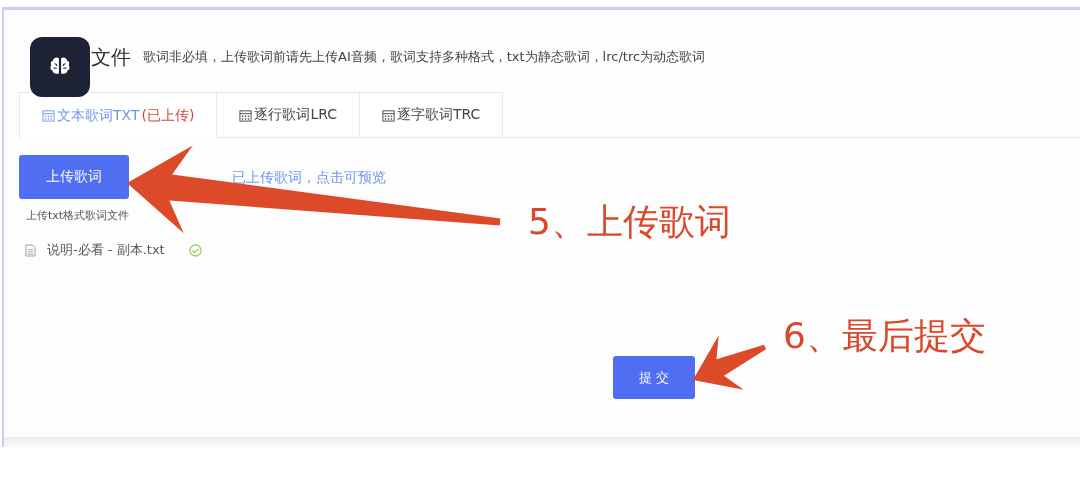 Image resolution: width=1080 pixels, height=487 pixels. What do you see at coordinates (309, 177) in the screenshot?
I see `preview-link: 已上传歌词，点击可预览` at bounding box center [309, 177].